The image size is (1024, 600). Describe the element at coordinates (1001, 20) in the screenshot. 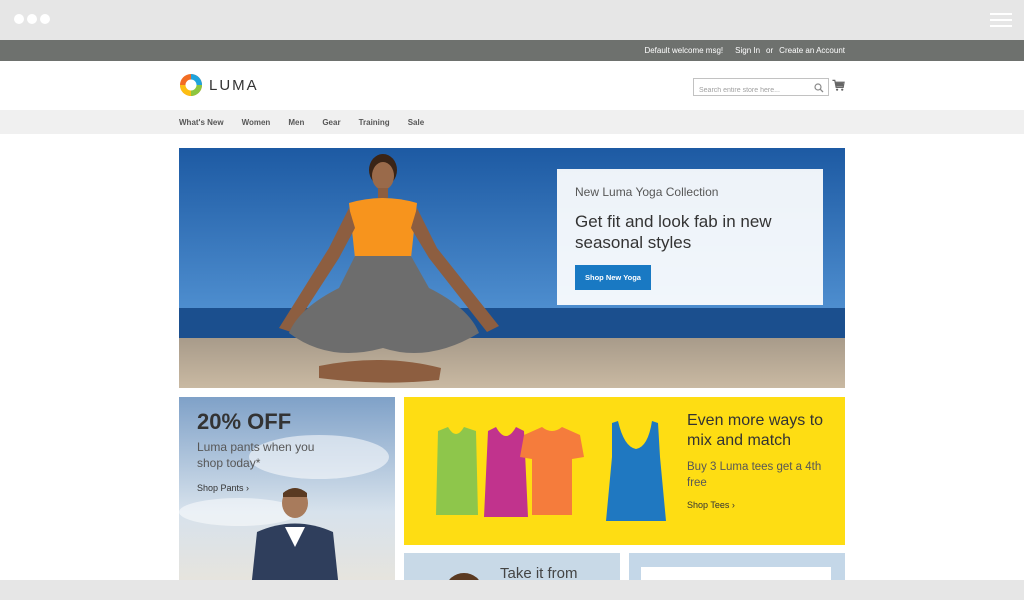

I see `menu-icon` at that location.